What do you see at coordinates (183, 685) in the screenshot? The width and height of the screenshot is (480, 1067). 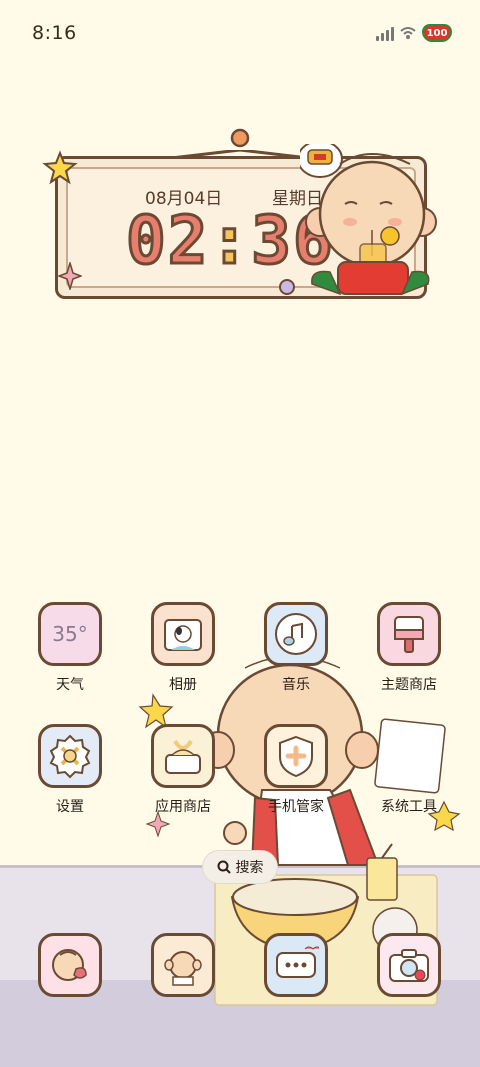 I see `app-label: 相册` at bounding box center [183, 685].